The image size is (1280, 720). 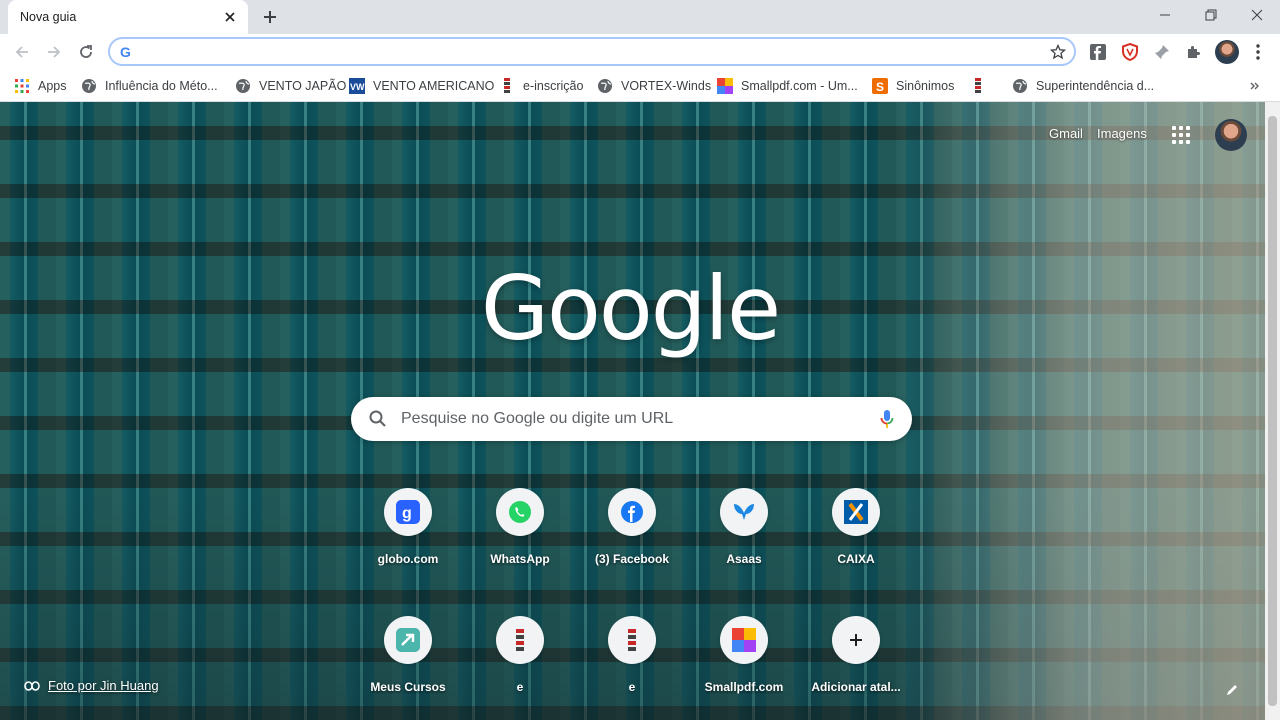 I want to click on minimize-icon, so click(x=1165, y=15).